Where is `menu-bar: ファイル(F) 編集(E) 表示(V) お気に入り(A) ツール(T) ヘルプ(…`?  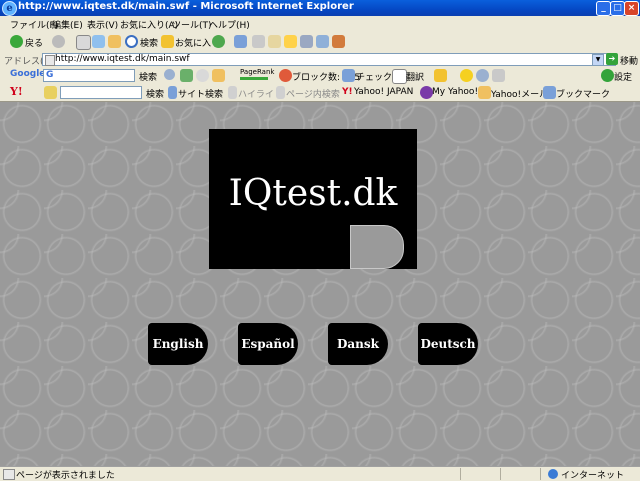
menu-bar: ファイル(F) 編集(E) 表示(V) お気に入り(A) ツール(T) ヘルプ(… is located at coordinates (320, 24).